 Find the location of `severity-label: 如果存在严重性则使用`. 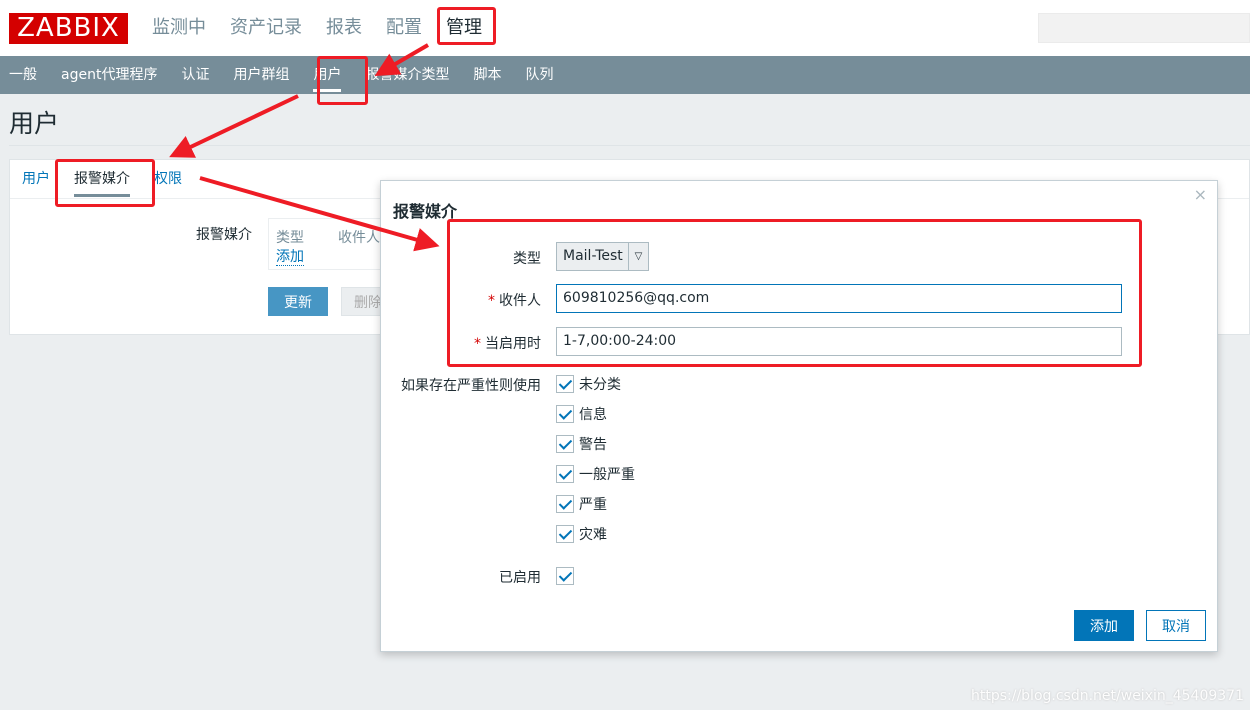

severity-label: 如果存在严重性则使用 is located at coordinates (471, 386).